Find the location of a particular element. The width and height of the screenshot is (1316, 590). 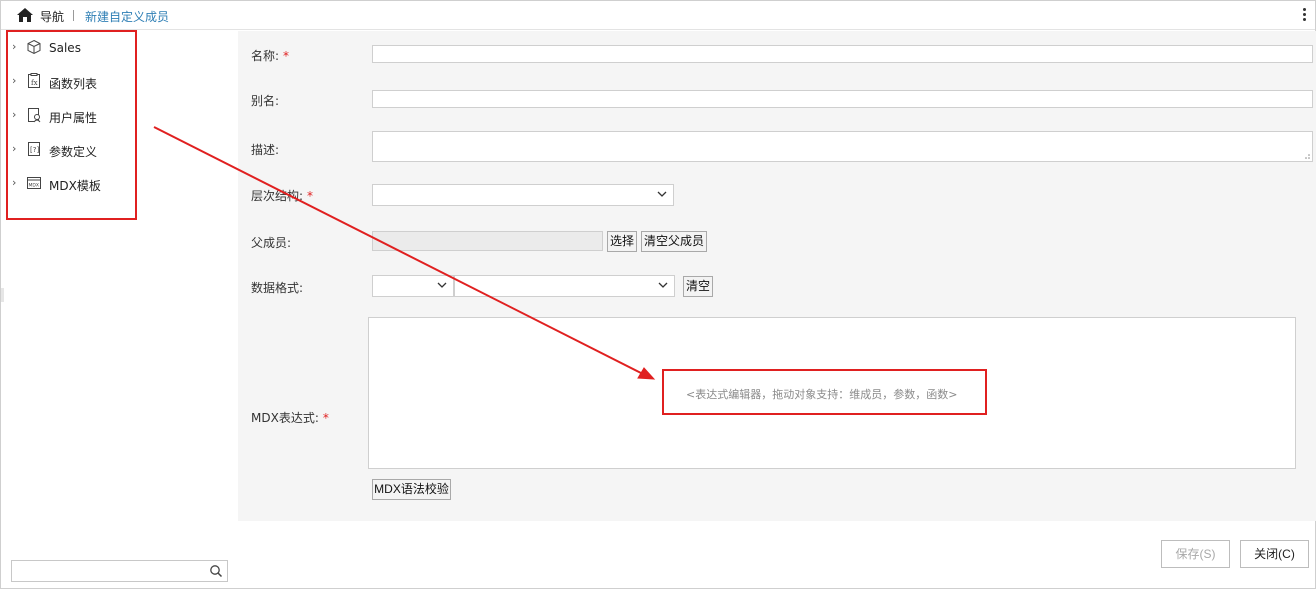

search-input is located at coordinates (109, 571).